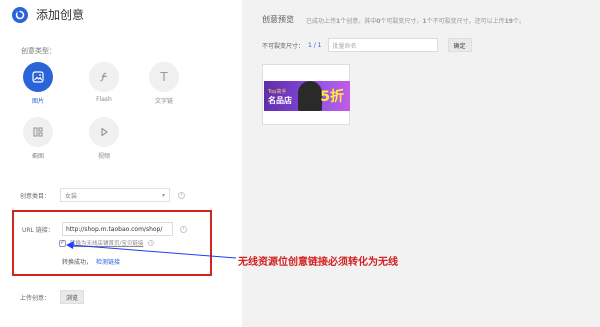 This screenshot has height=327, width=600. I want to click on category-row: 创意类目： 女装 ▾ i, so click(102, 195).